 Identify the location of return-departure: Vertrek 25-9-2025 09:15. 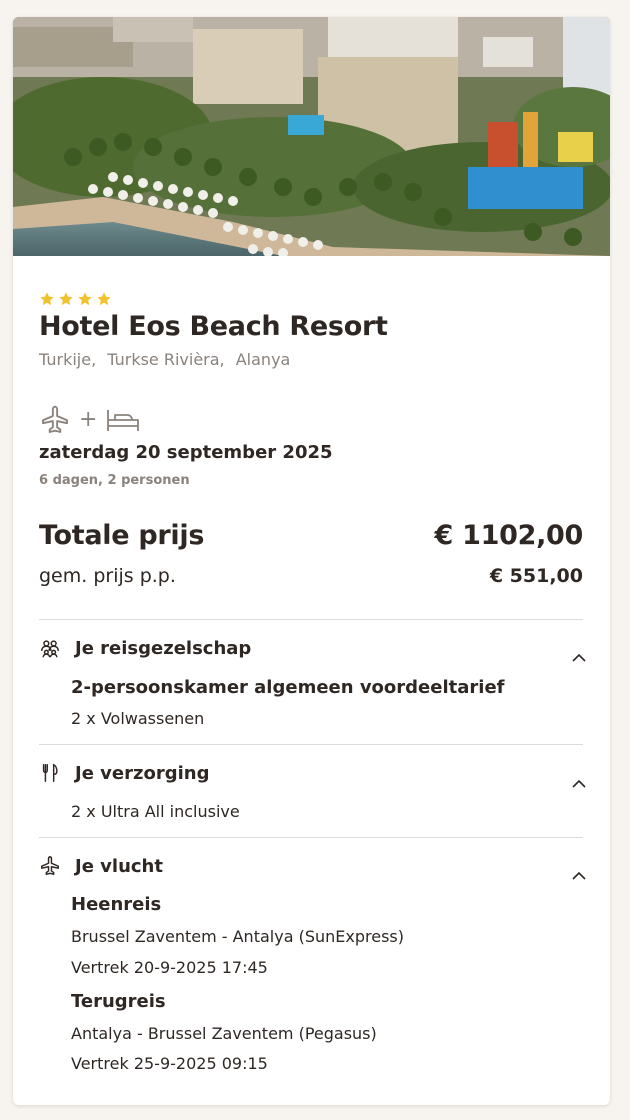
(169, 1063).